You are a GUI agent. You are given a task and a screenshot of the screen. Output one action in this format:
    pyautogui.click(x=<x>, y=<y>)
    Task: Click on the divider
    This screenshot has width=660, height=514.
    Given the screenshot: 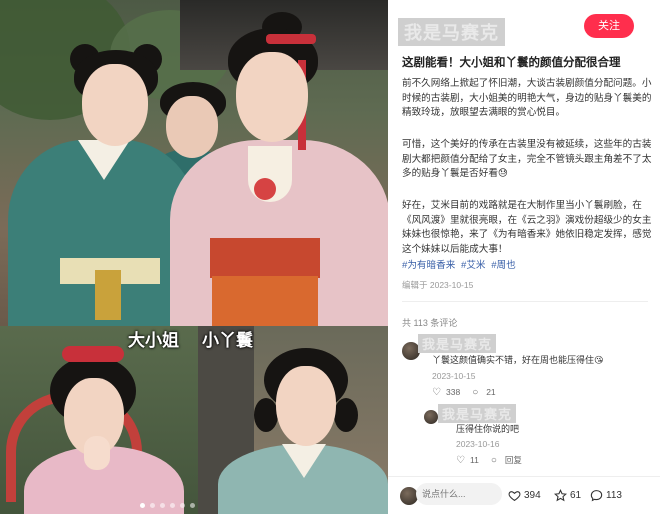 What is the action you would take?
    pyautogui.click(x=525, y=301)
    